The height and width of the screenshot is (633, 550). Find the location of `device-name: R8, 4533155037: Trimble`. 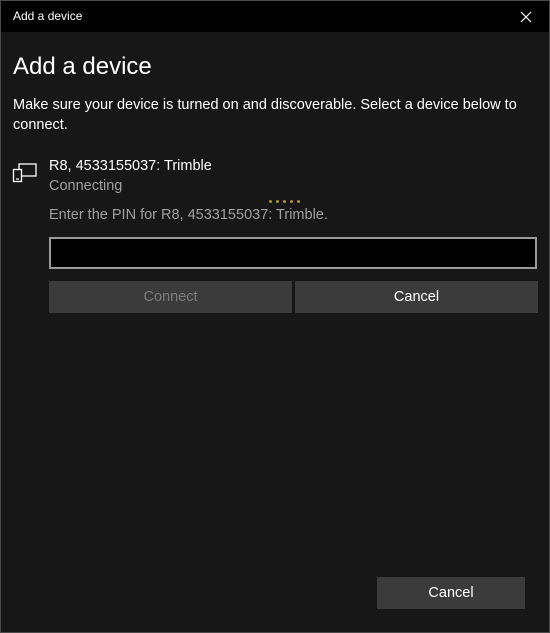

device-name: R8, 4533155037: Trimble is located at coordinates (130, 166).